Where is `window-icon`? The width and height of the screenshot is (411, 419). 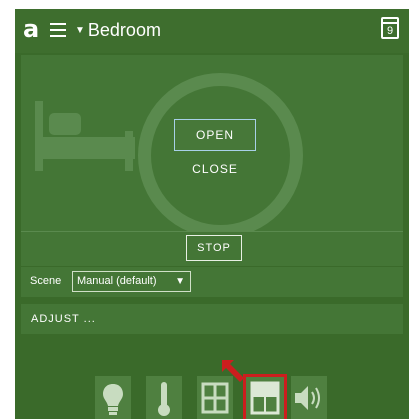
window-icon is located at coordinates (215, 397).